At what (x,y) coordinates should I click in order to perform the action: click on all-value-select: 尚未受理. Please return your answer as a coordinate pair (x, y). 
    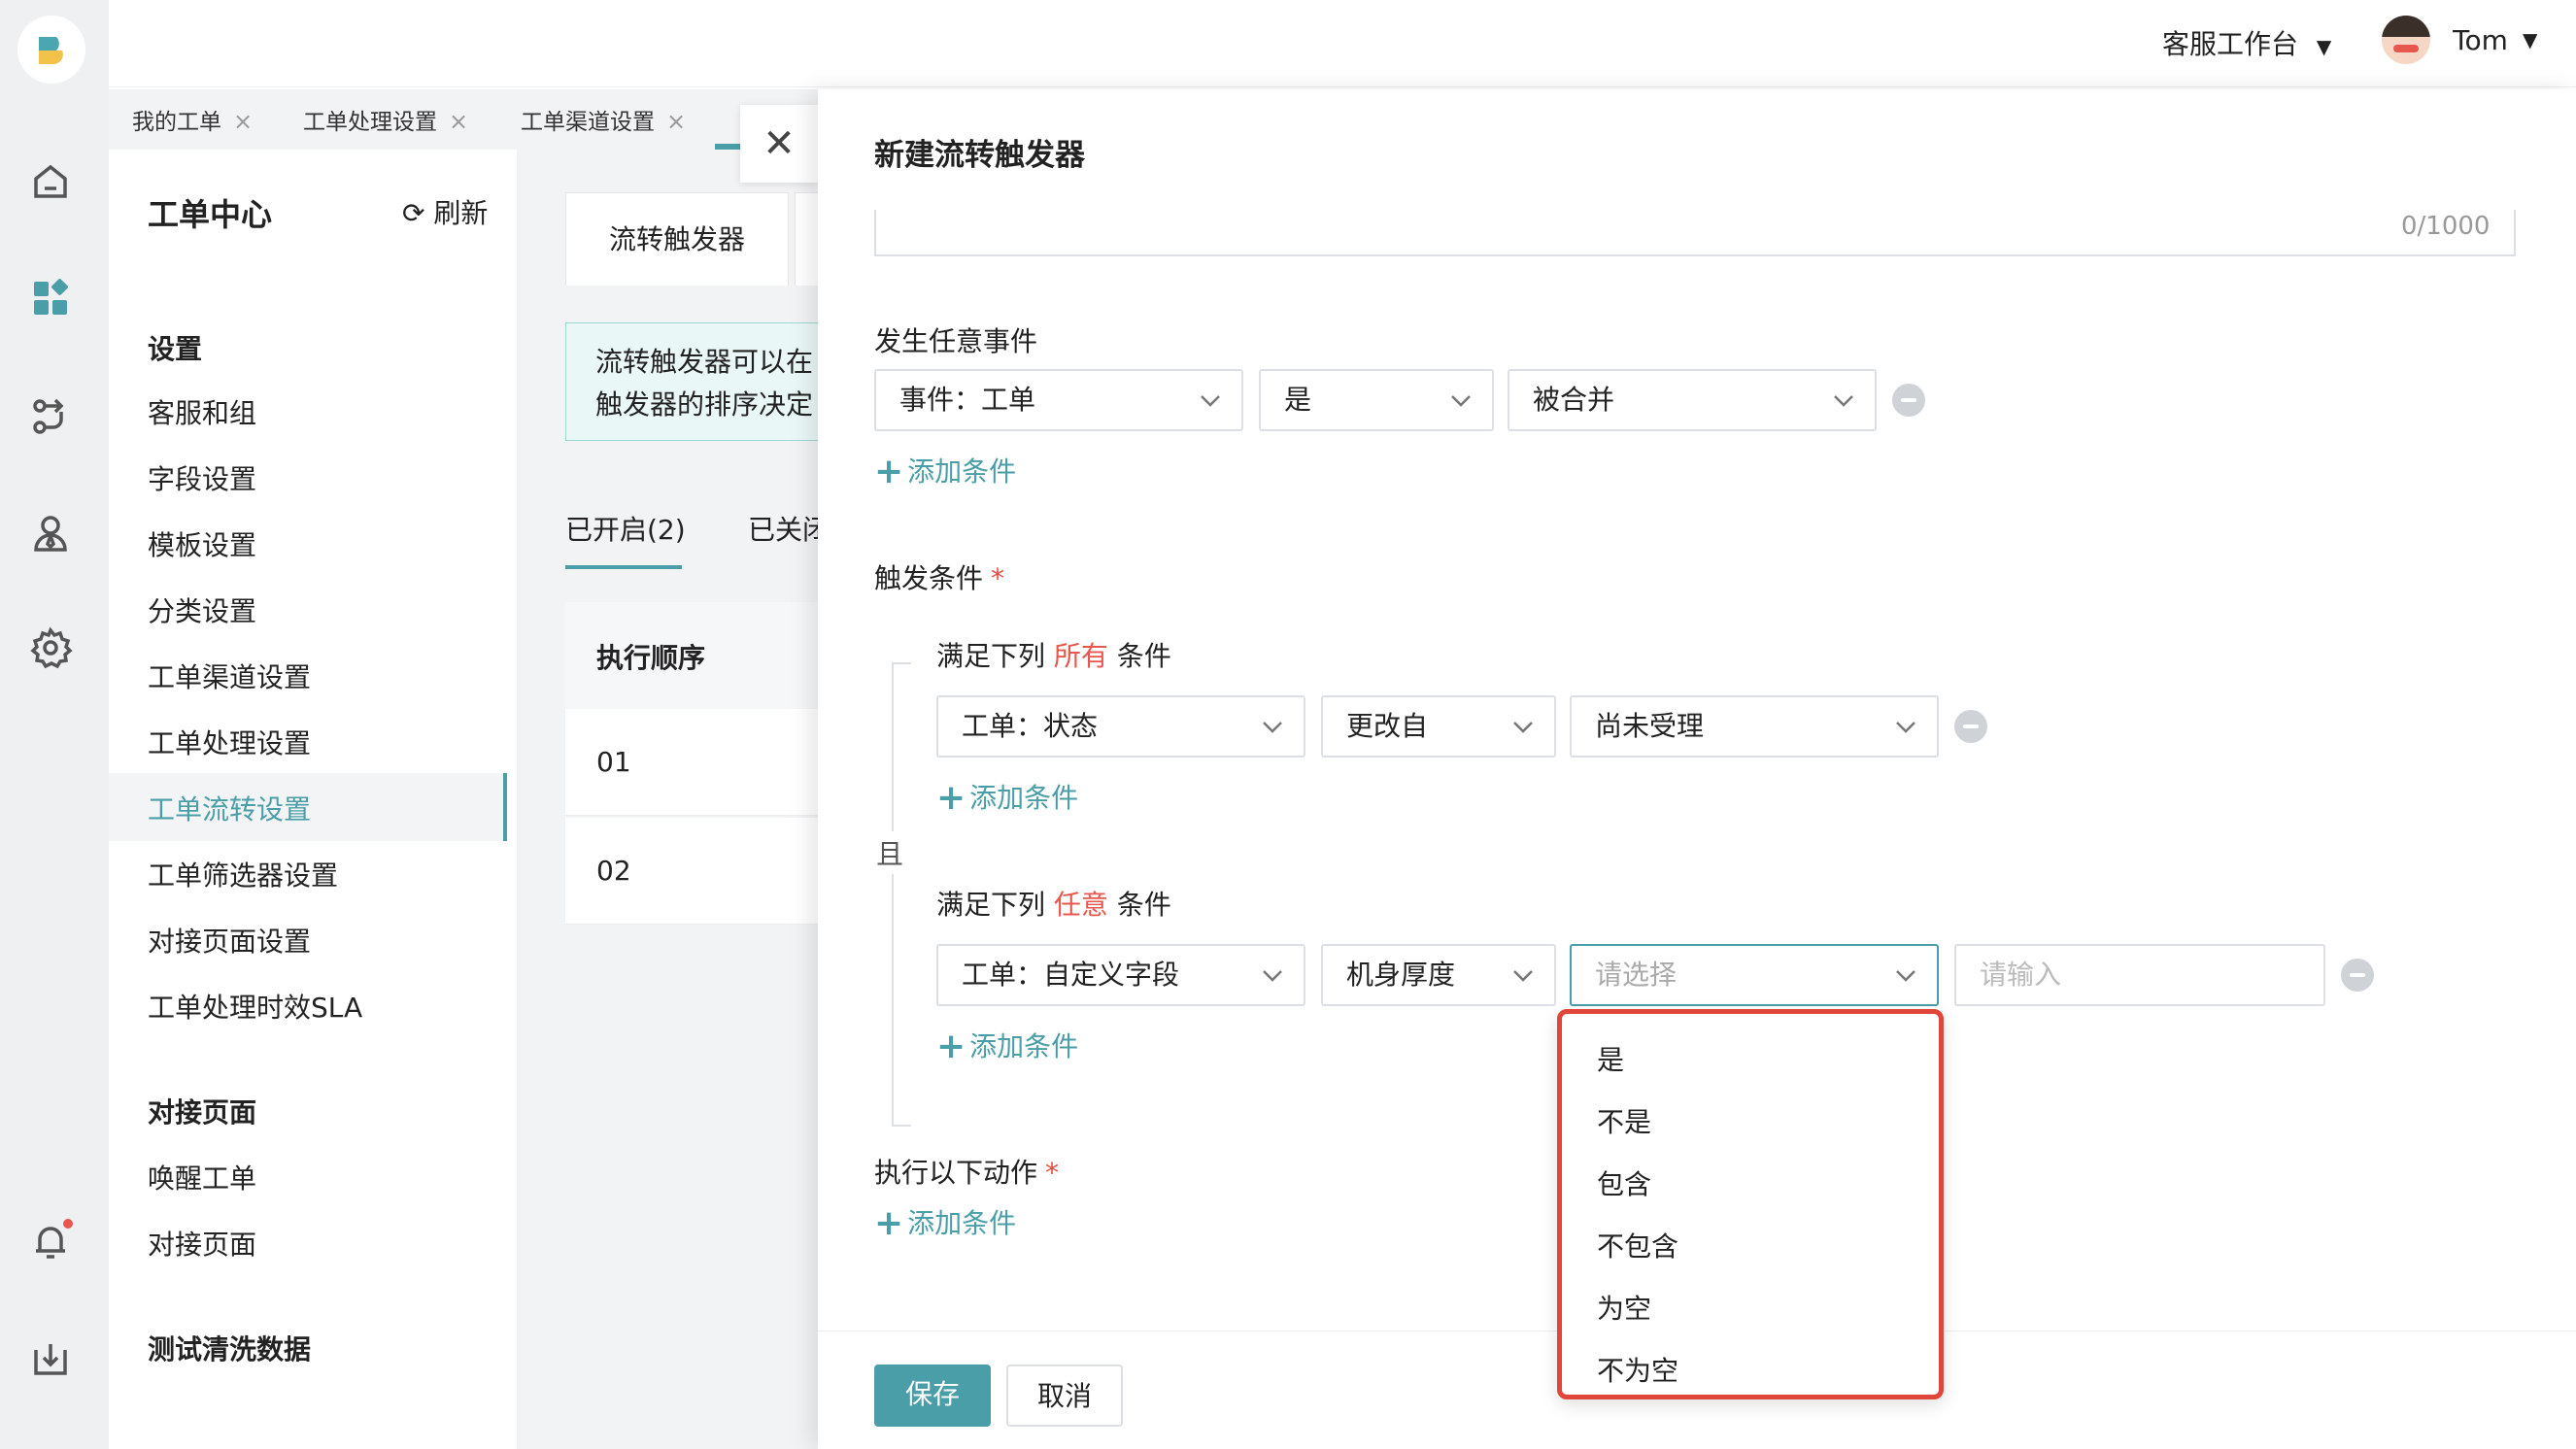
    Looking at the image, I should click on (1754, 727).